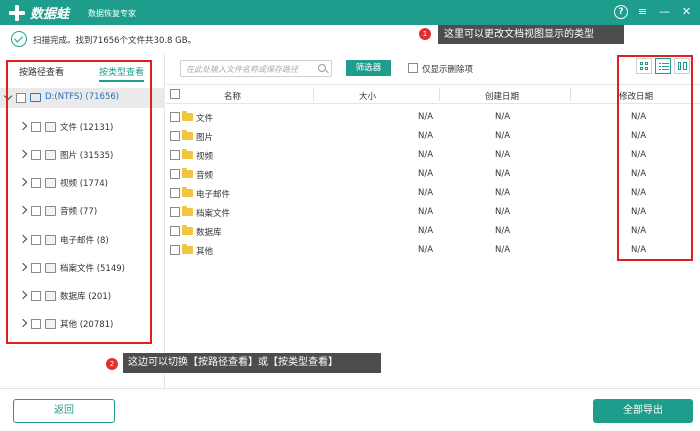 This screenshot has width=700, height=431. I want to click on row-name: 音频, so click(205, 176).